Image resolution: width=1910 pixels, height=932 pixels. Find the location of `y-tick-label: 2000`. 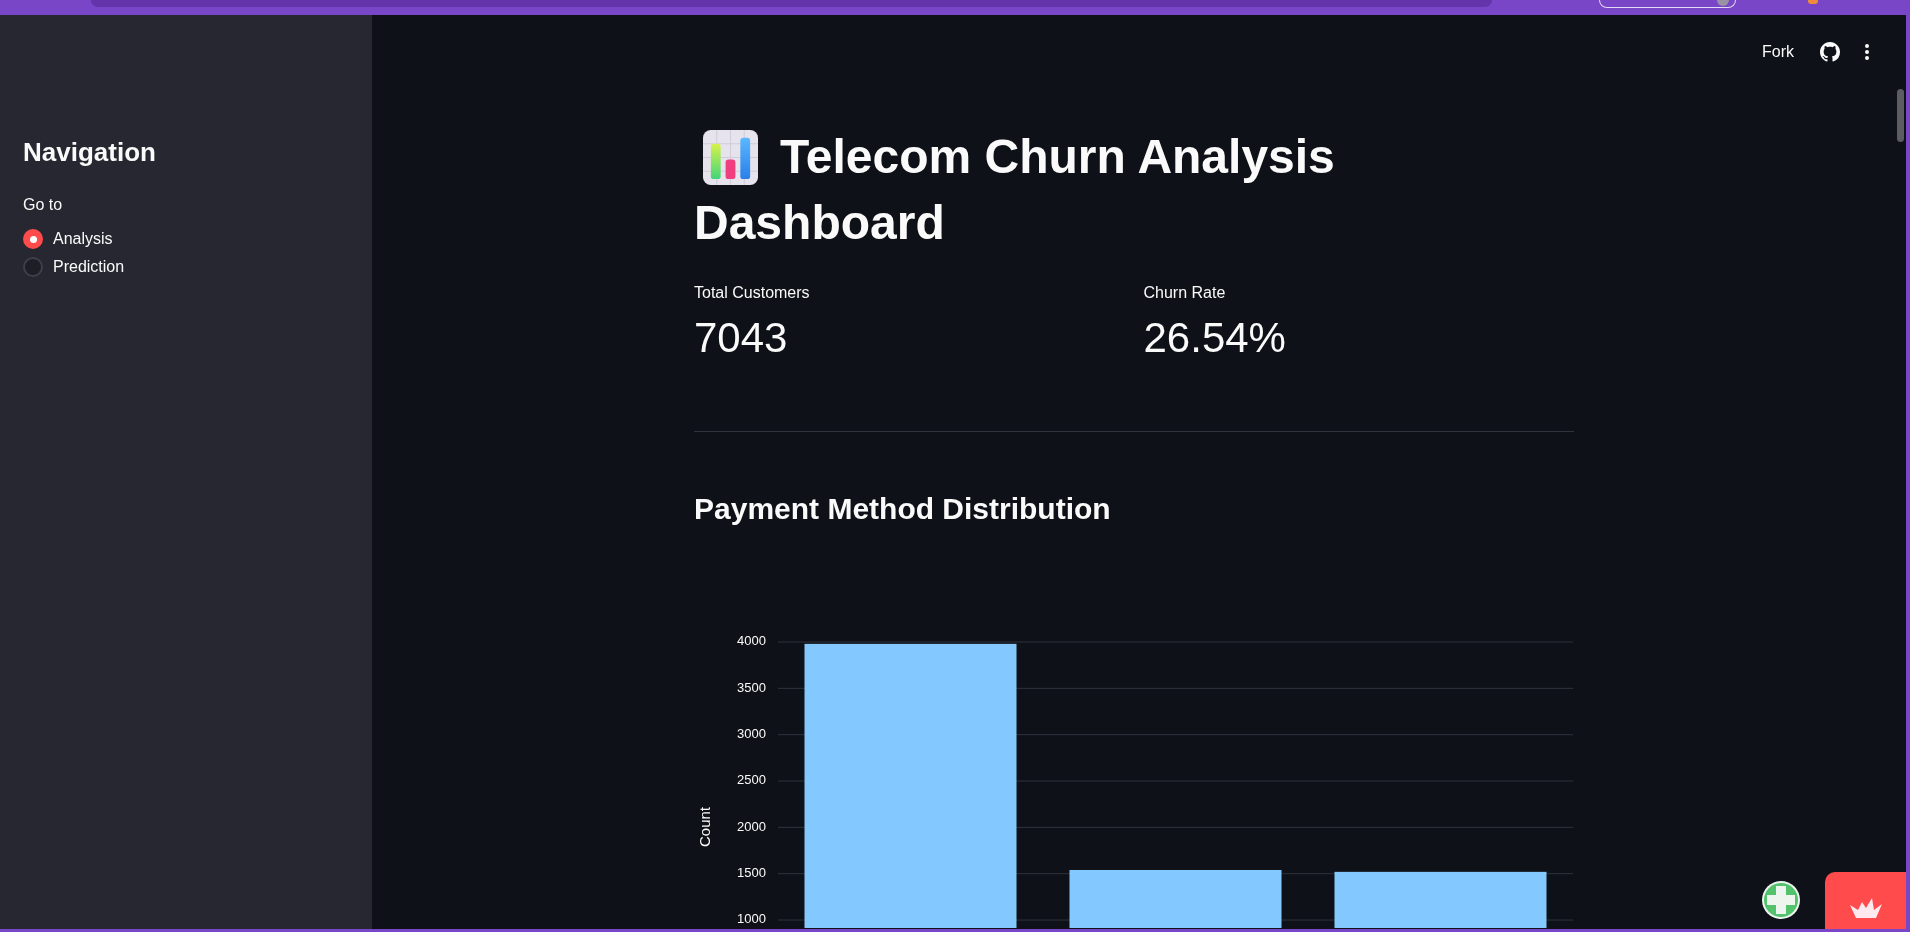

y-tick-label: 2000 is located at coordinates (751, 826).